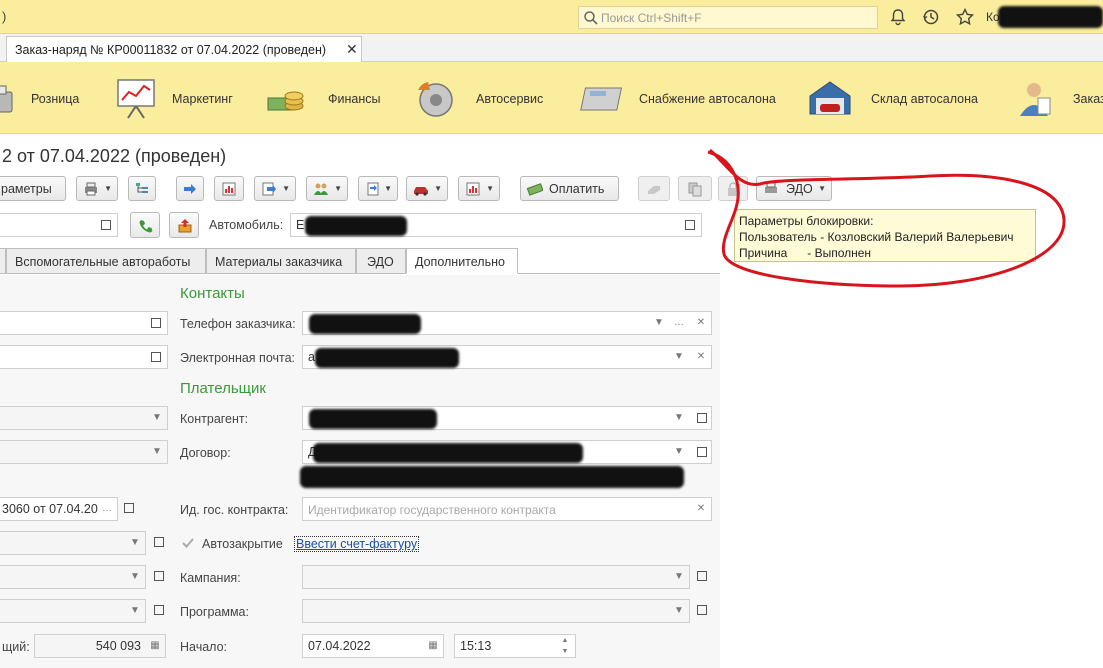 Image resolution: width=1103 pixels, height=668 pixels. I want to click on tab-aux-works: Вспомогательные автоработы, so click(106, 261).